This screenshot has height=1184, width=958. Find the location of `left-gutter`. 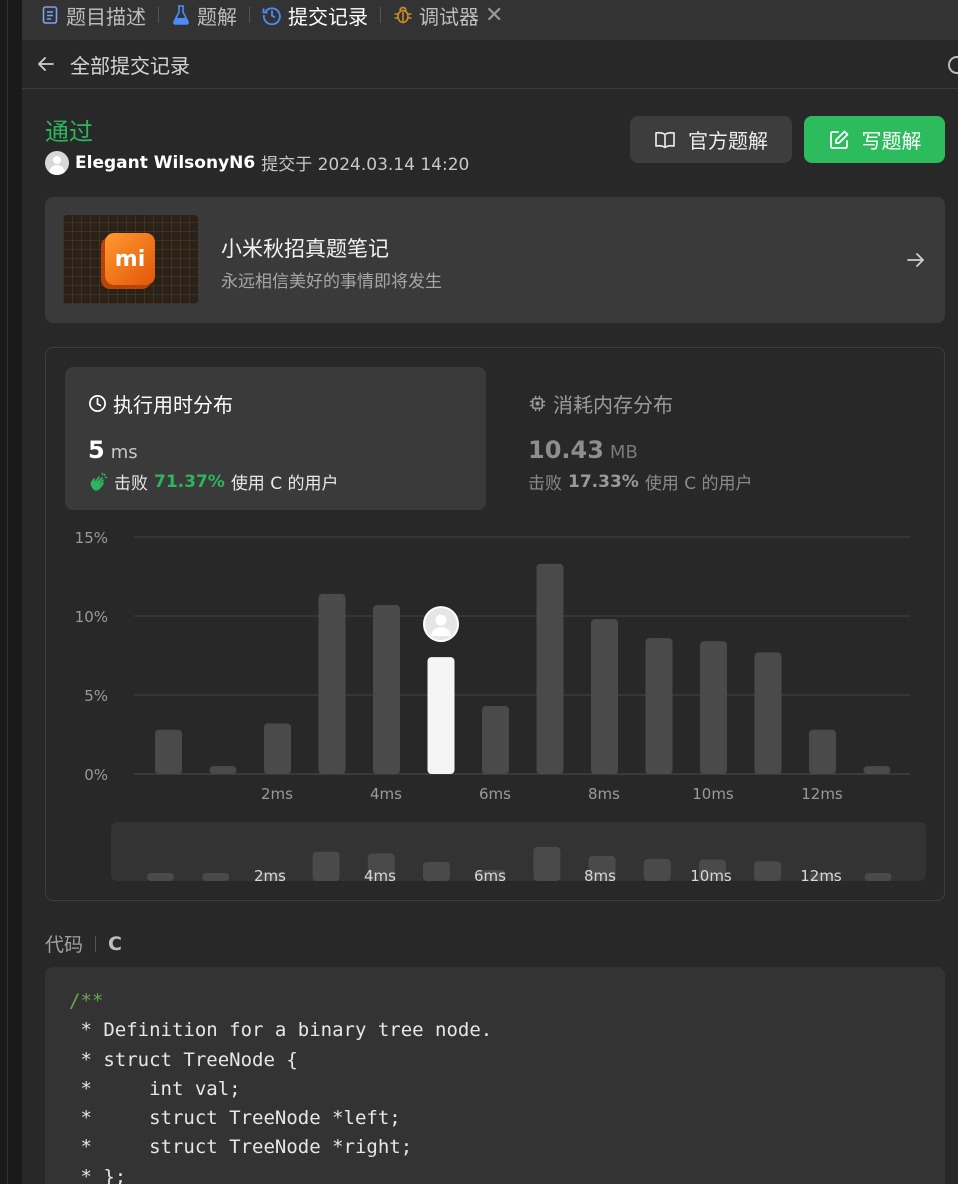

left-gutter is located at coordinates (11, 592).